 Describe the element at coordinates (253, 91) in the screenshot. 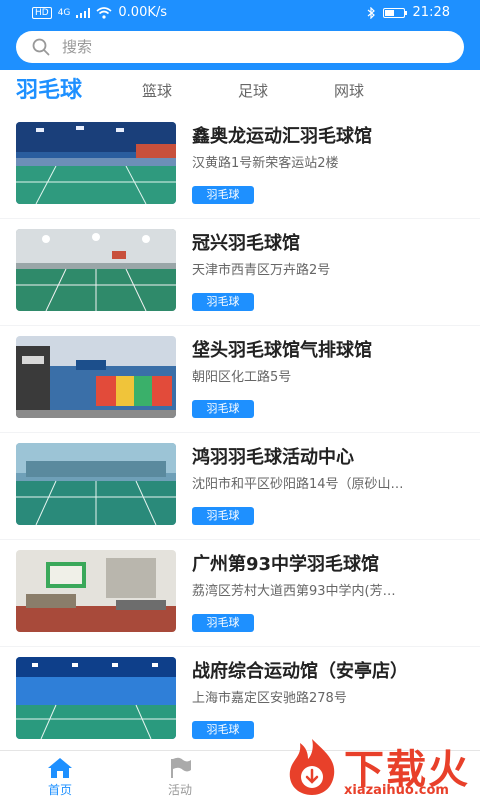

I see `tab-football: 足球` at that location.